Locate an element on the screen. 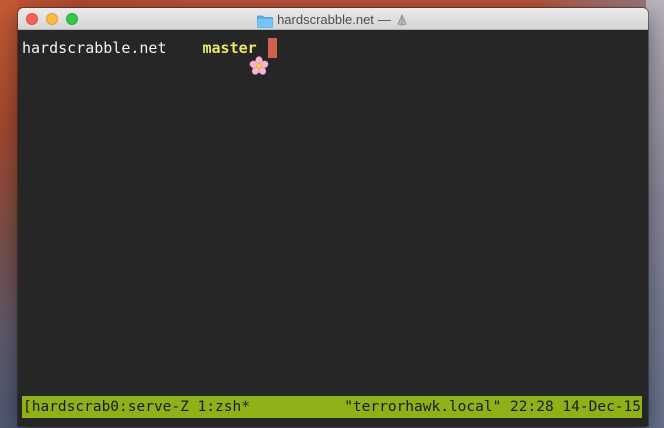 The image size is (664, 428). window-title: hardscrabble.net is located at coordinates (325, 19).